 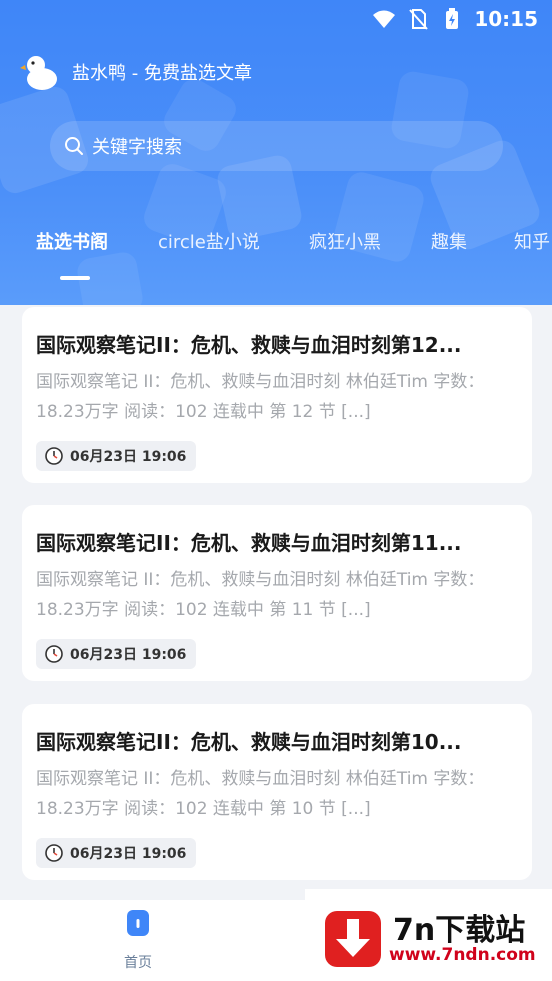 I want to click on nav-home-label: 首页, so click(x=138, y=963).